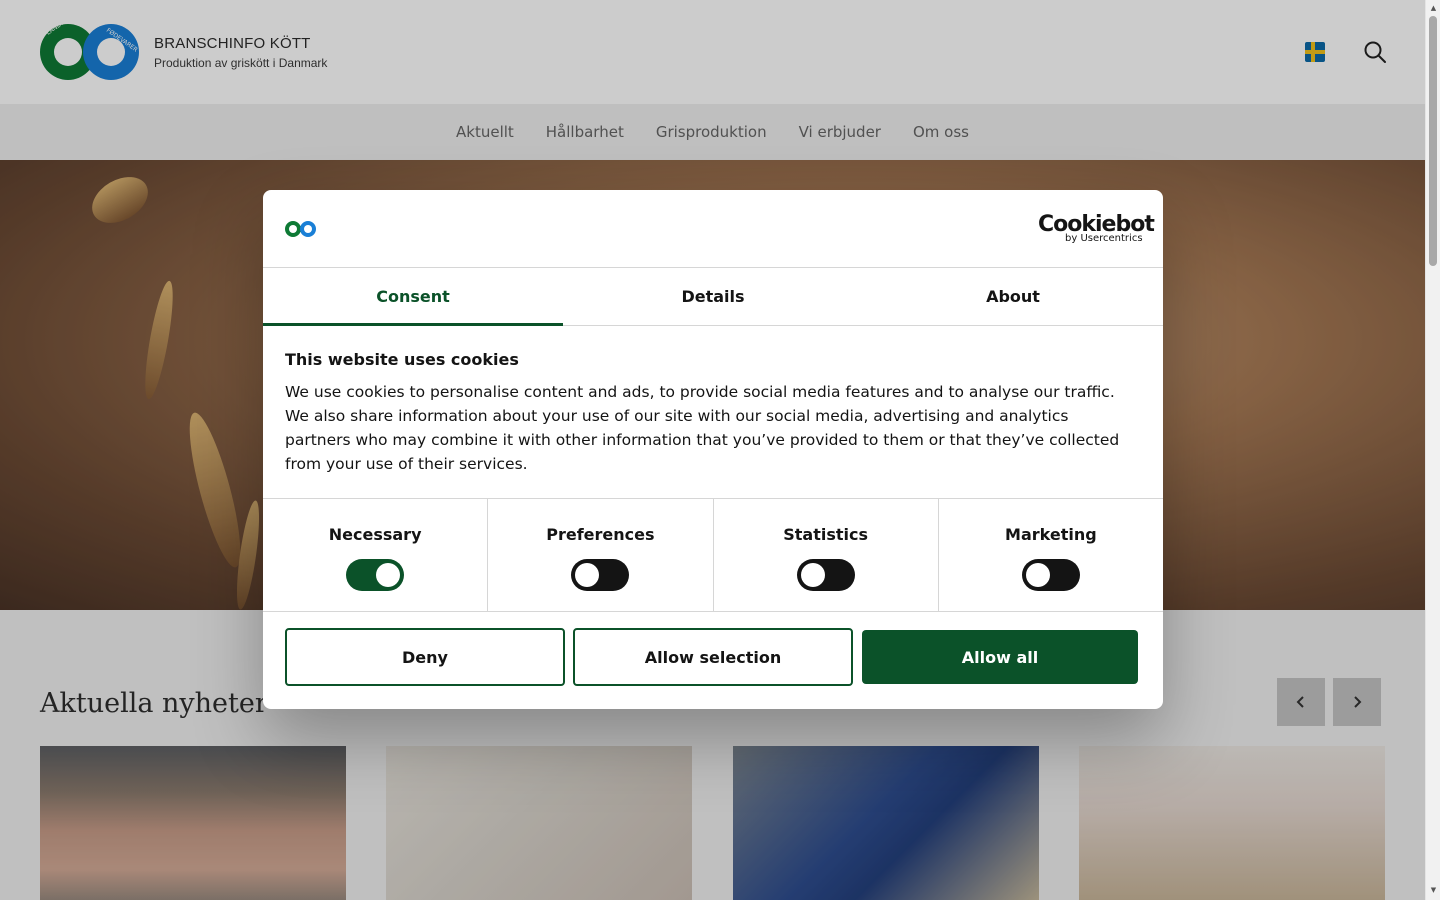  Describe the element at coordinates (402, 359) in the screenshot. I see `dialog-title: This website uses cookies` at that location.